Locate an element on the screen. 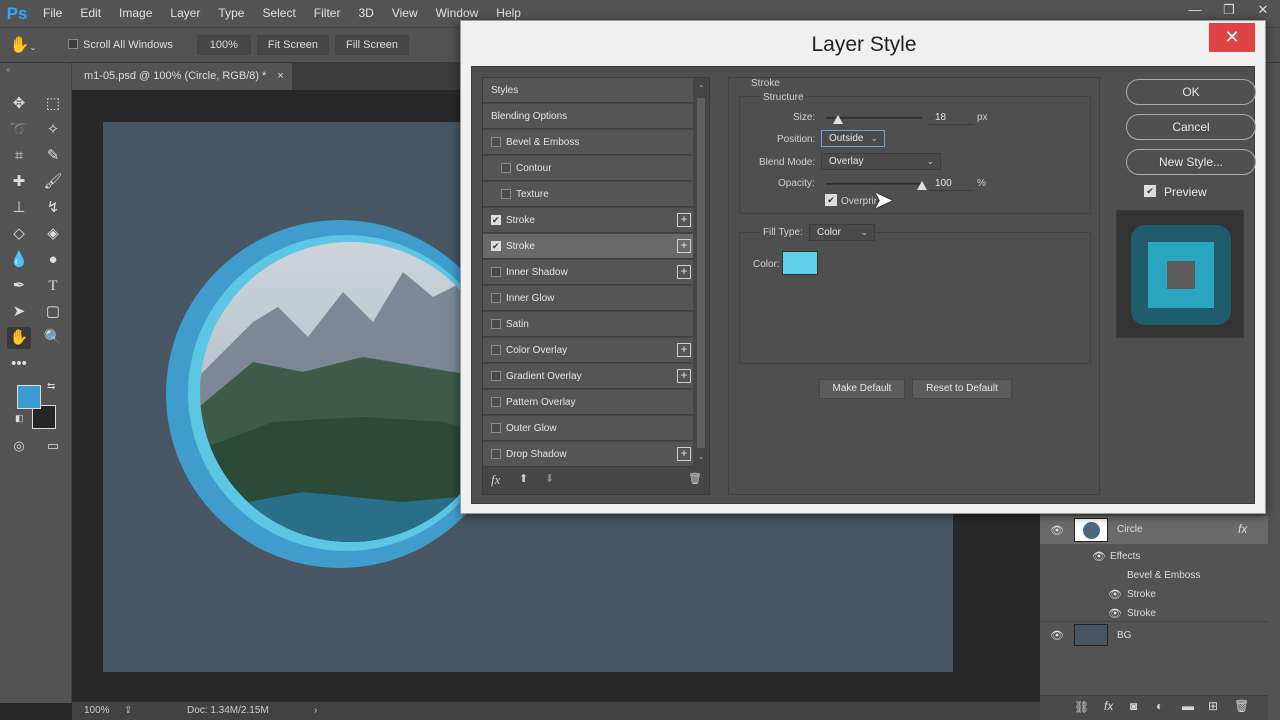 The image size is (1280, 720). menu-type: Type is located at coordinates (231, 13).